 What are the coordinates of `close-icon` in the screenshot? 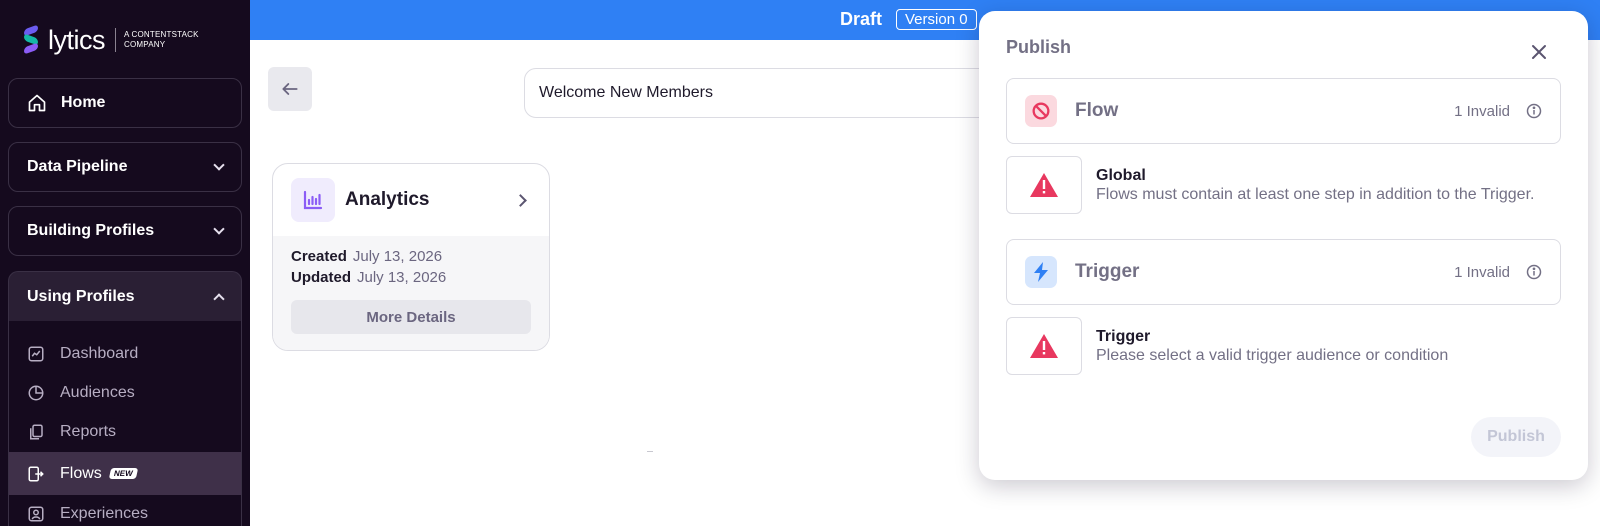 It's located at (1539, 52).